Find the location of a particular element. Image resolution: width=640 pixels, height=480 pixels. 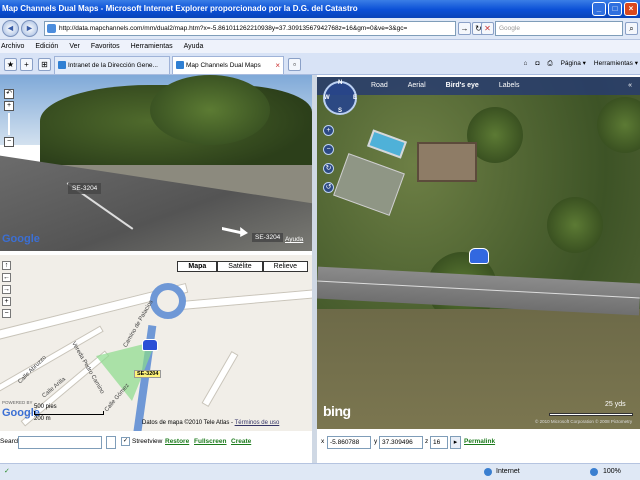

rotate-left-icon: ↺ is located at coordinates (328, 187).